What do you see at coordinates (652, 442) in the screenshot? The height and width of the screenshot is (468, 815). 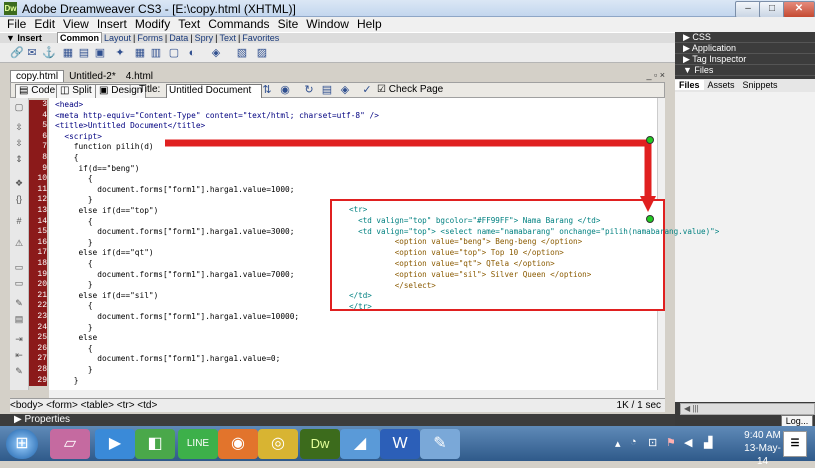 I see `tray-sync-icon: ⊡` at bounding box center [652, 442].